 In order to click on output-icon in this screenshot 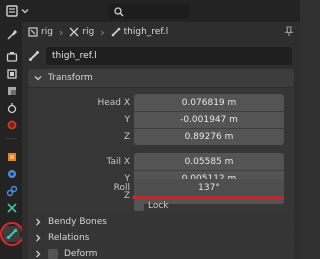, I will do `click(11, 74)`.